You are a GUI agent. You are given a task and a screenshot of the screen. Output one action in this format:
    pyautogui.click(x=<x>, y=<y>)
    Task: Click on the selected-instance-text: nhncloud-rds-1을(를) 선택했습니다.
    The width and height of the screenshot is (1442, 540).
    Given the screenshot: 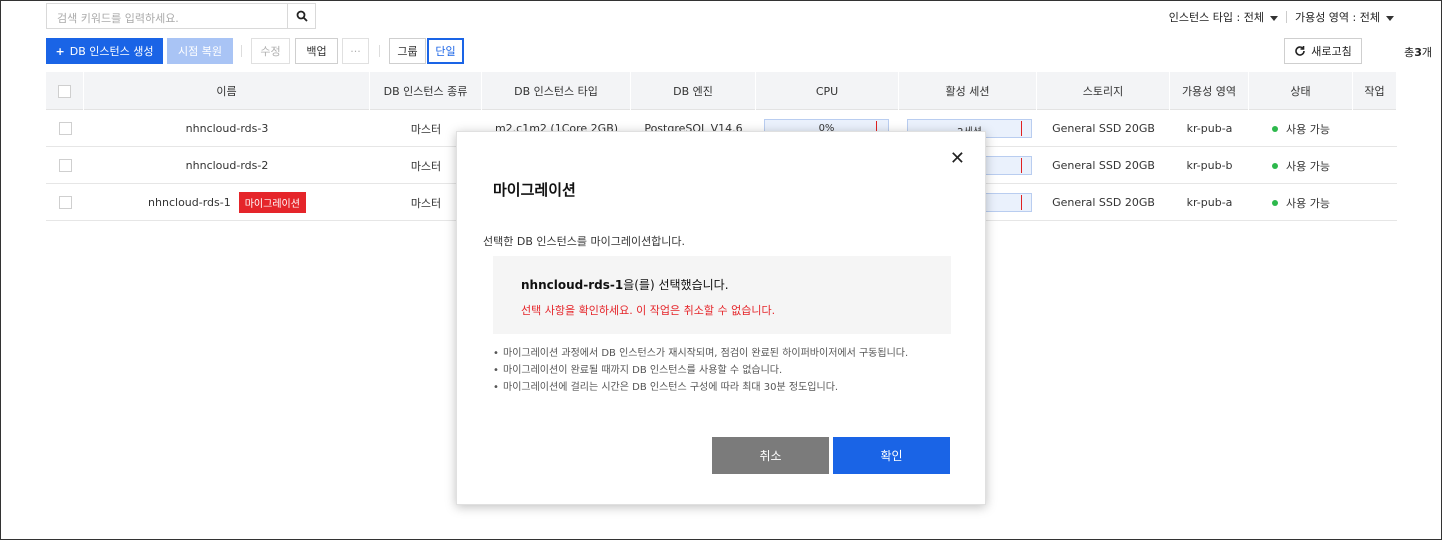 What is the action you would take?
    pyautogui.click(x=625, y=285)
    